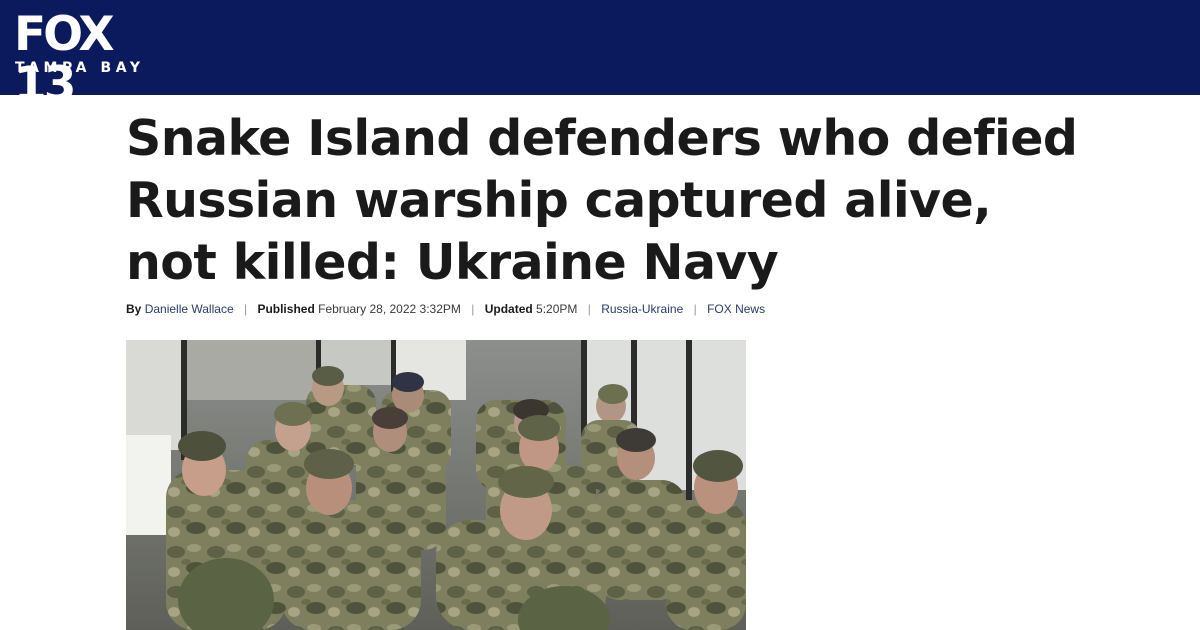 The width and height of the screenshot is (1200, 630). I want to click on source-link: FOX News, so click(736, 309).